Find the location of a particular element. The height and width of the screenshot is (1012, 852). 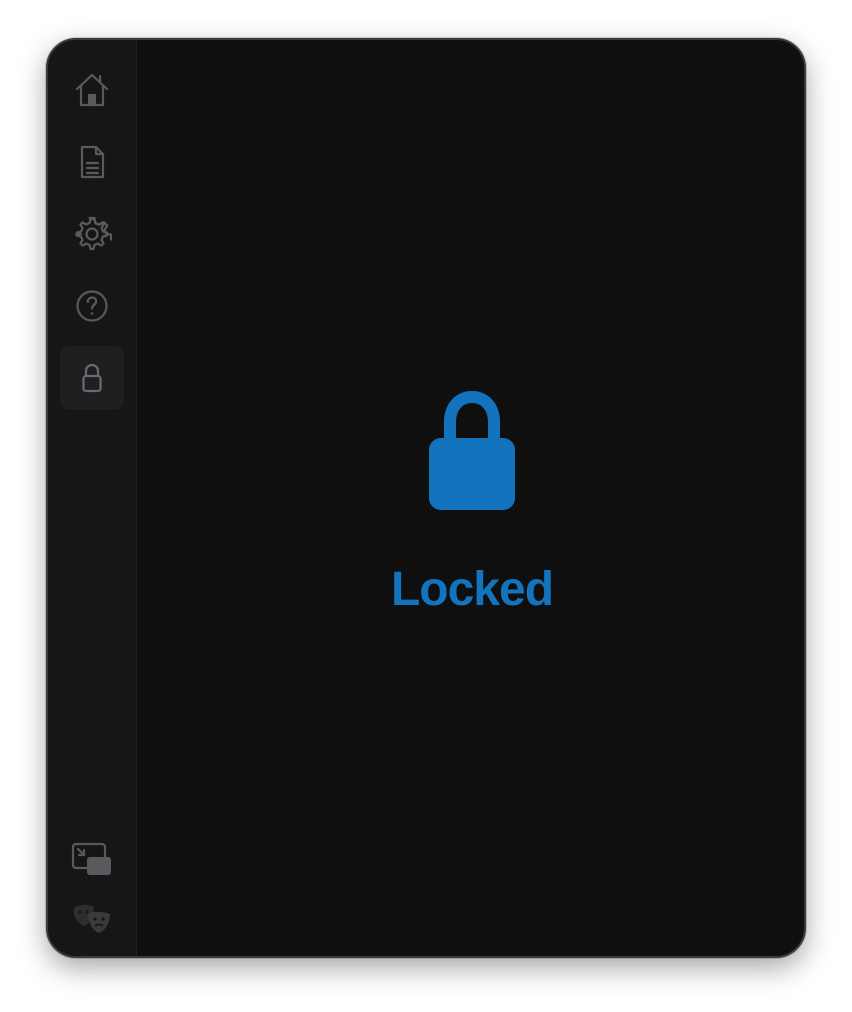

gear-icon is located at coordinates (93, 233).